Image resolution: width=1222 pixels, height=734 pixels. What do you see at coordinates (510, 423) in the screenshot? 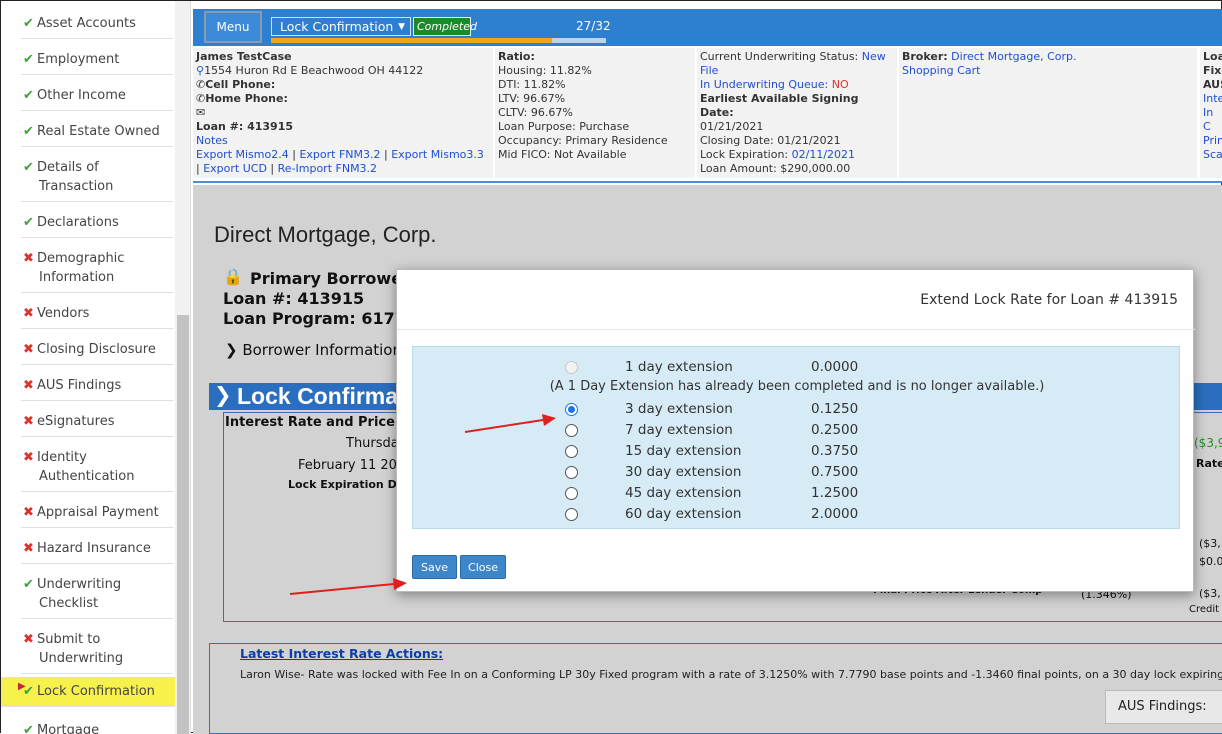
I see `annotation-arrow-to-radio` at bounding box center [510, 423].